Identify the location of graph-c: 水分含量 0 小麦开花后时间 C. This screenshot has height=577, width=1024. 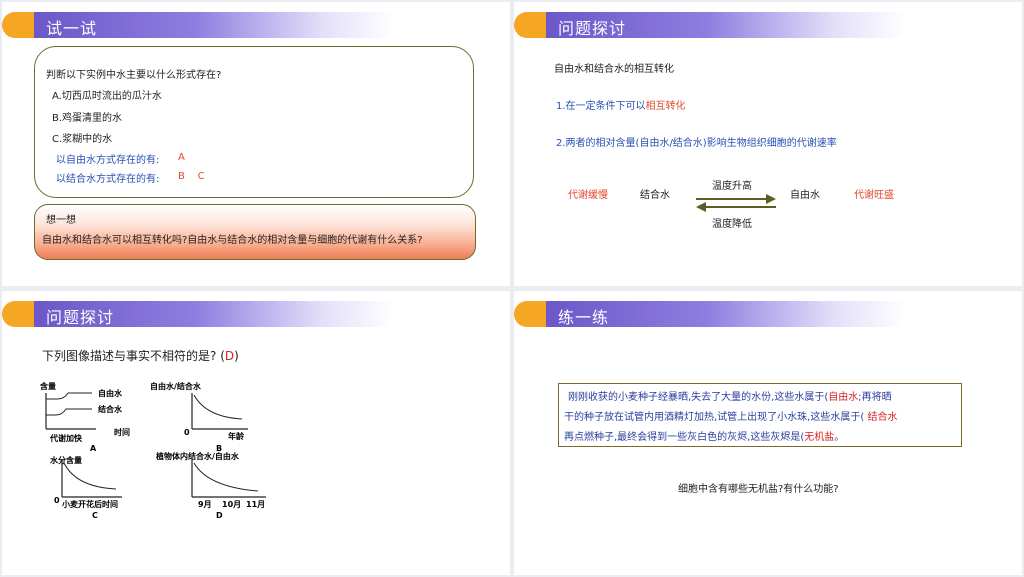
(85, 487).